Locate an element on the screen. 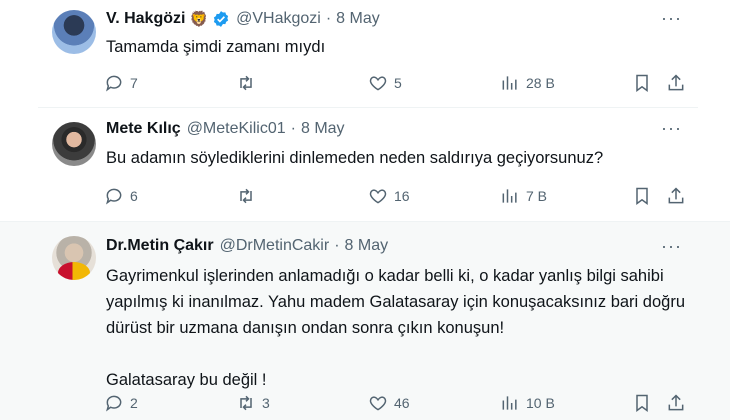 This screenshot has height=420, width=730. lion-emoji: 🦁 is located at coordinates (199, 19).